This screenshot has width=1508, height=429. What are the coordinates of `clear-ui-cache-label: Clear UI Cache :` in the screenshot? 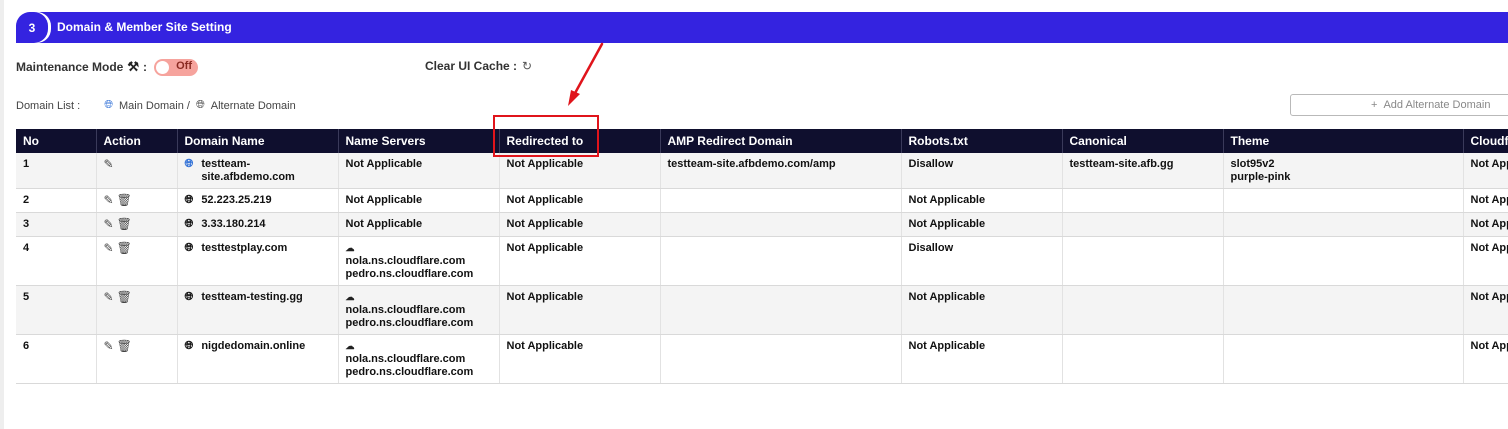 It's located at (471, 66).